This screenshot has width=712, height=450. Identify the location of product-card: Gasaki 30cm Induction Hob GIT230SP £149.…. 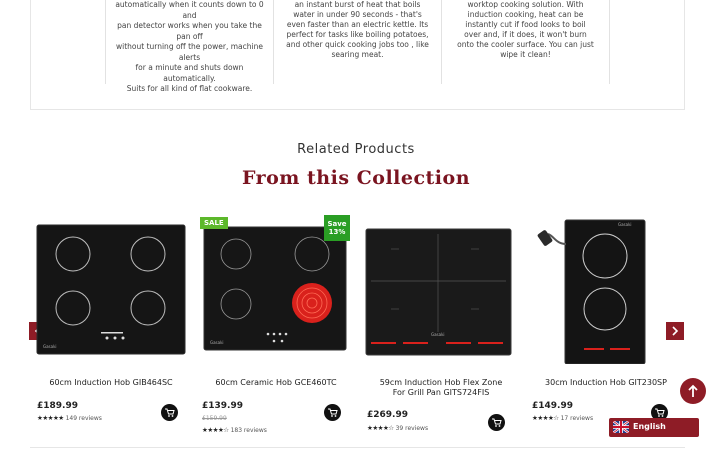
(606, 332).